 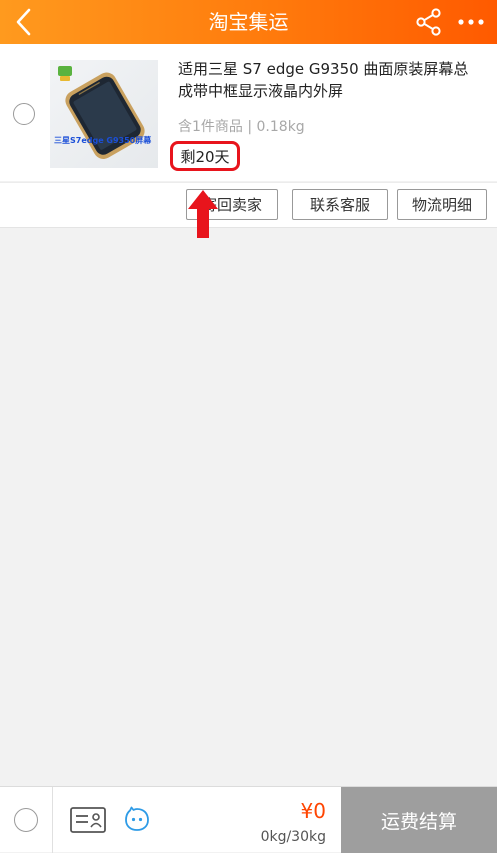 I want to click on checkout-bar: ¥0 0kg/30kg 运费结算, so click(x=248, y=819).